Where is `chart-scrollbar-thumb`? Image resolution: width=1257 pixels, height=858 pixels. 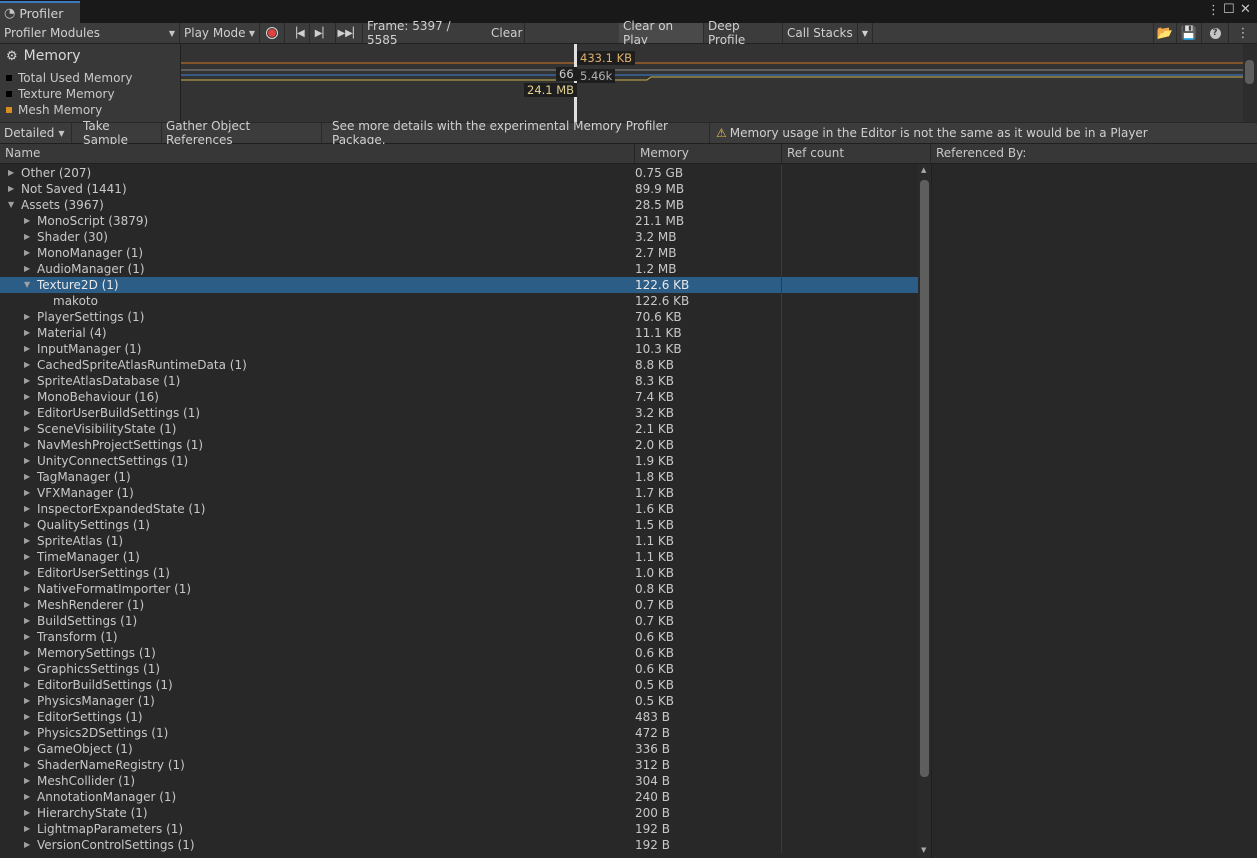 chart-scrollbar-thumb is located at coordinates (1249, 72).